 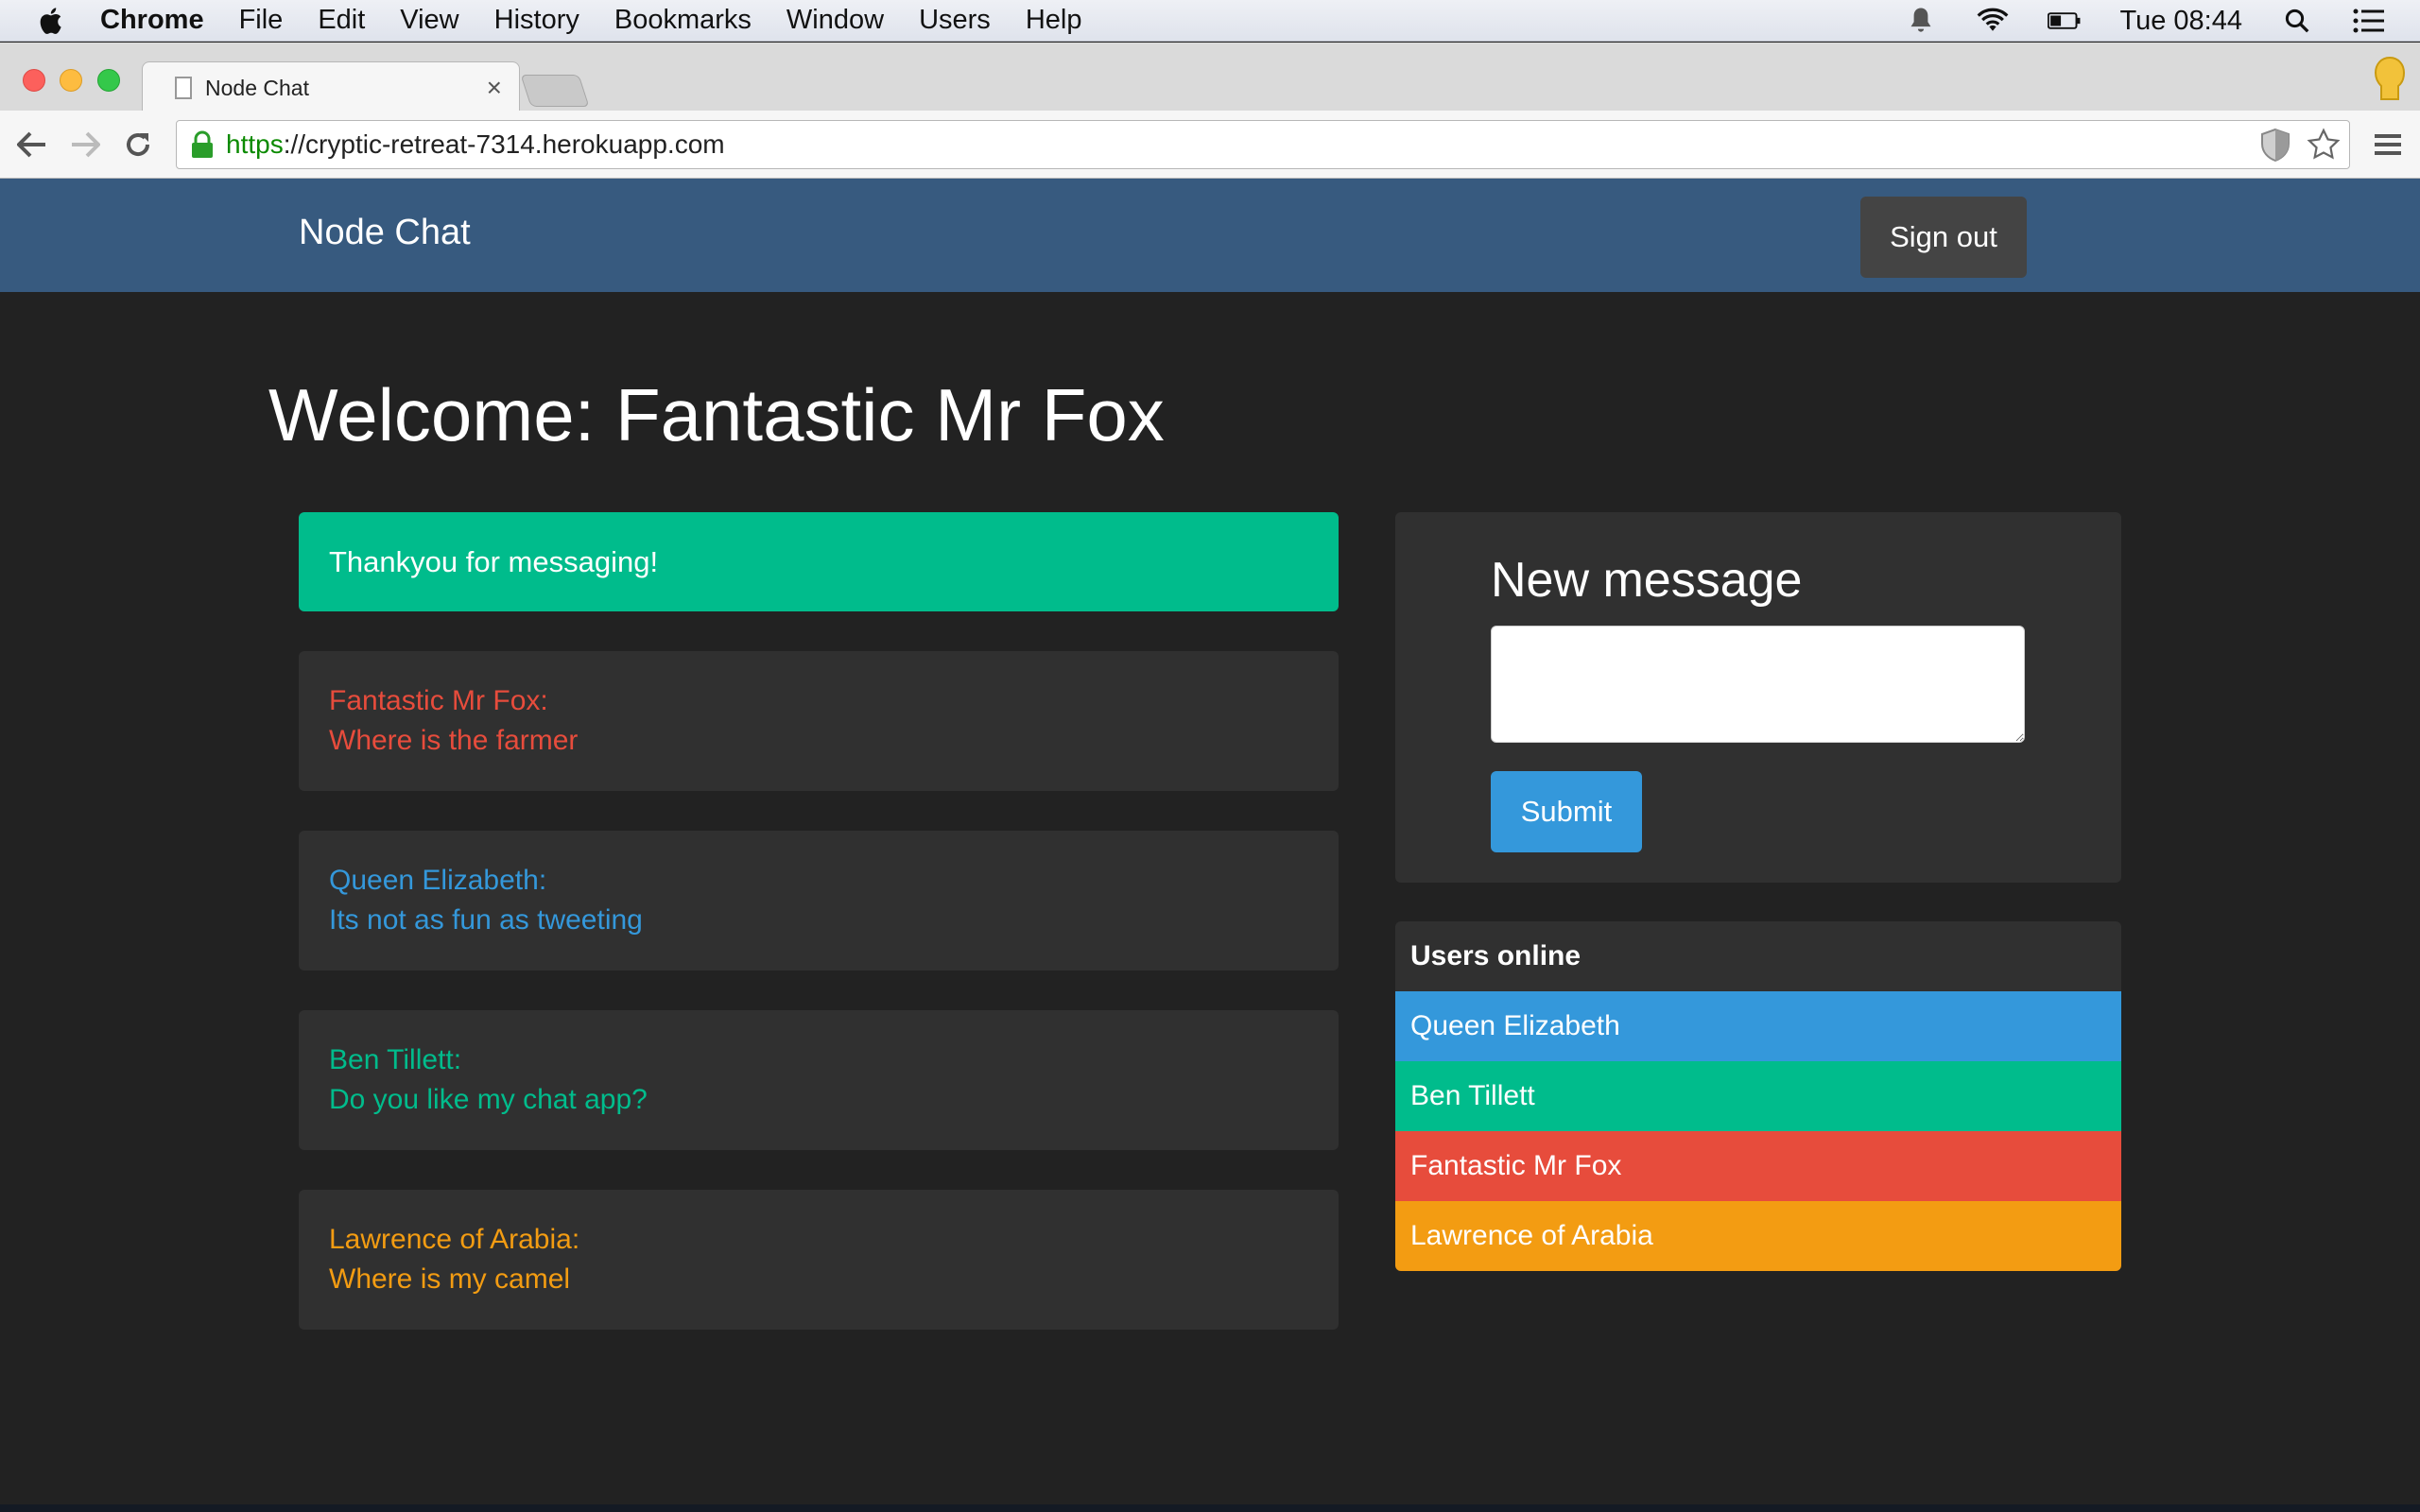 What do you see at coordinates (85, 145) in the screenshot?
I see `forward-arrow-icon` at bounding box center [85, 145].